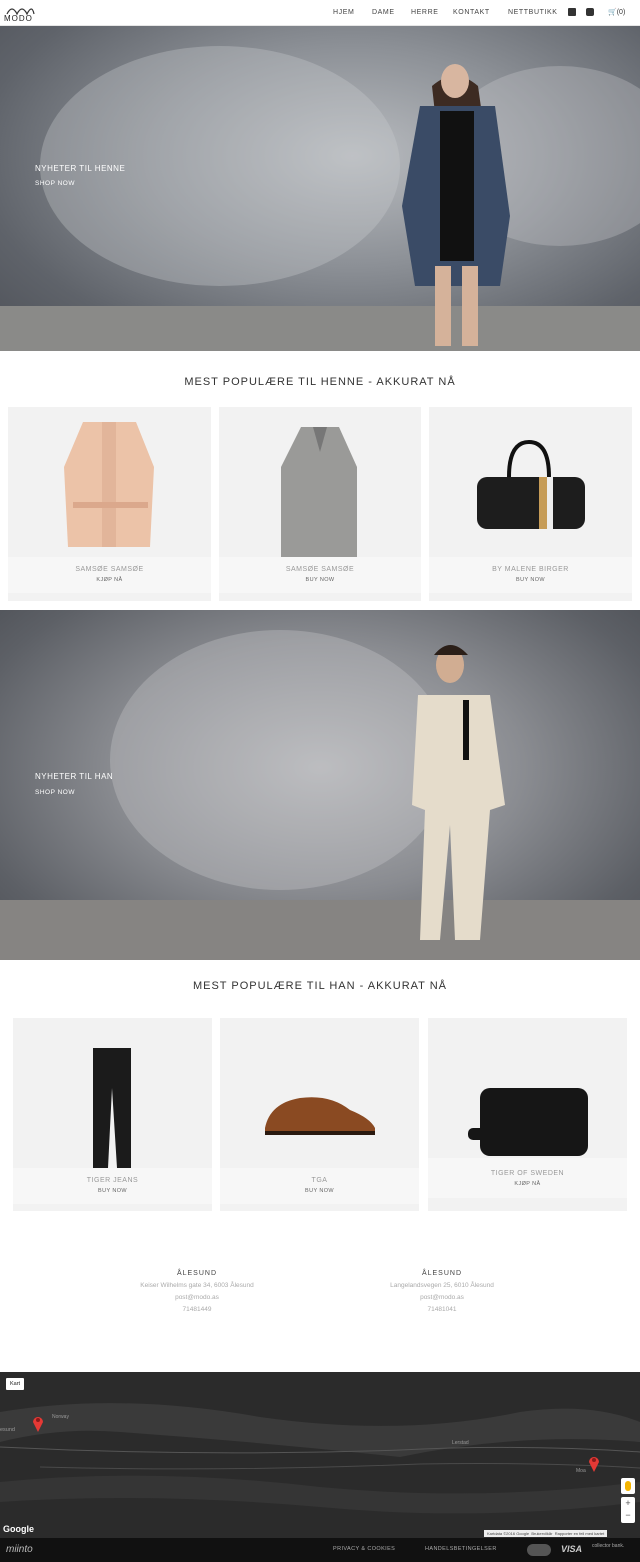 This screenshot has height=1562, width=640. What do you see at coordinates (343, 12) in the screenshot?
I see `nav-hjem: HJEM` at bounding box center [343, 12].